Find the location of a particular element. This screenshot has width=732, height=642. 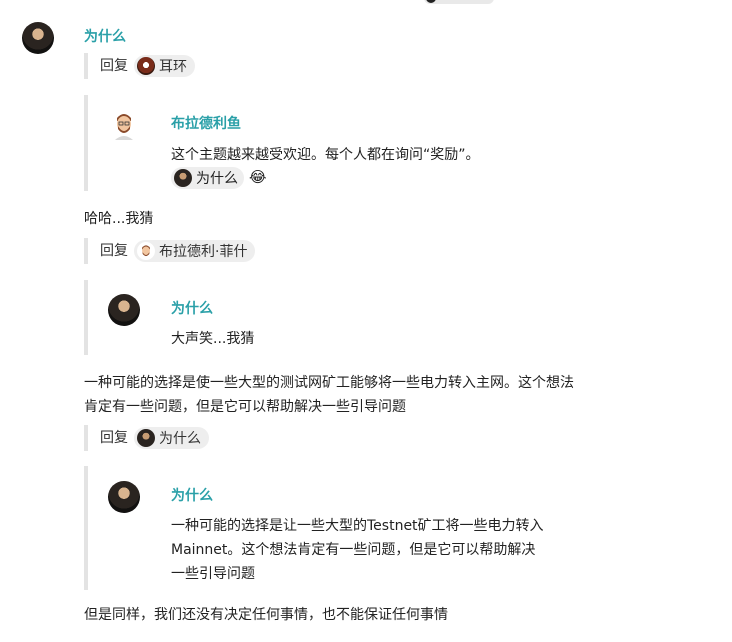

quoted-author-name: 布拉德利鱼 is located at coordinates (206, 123).